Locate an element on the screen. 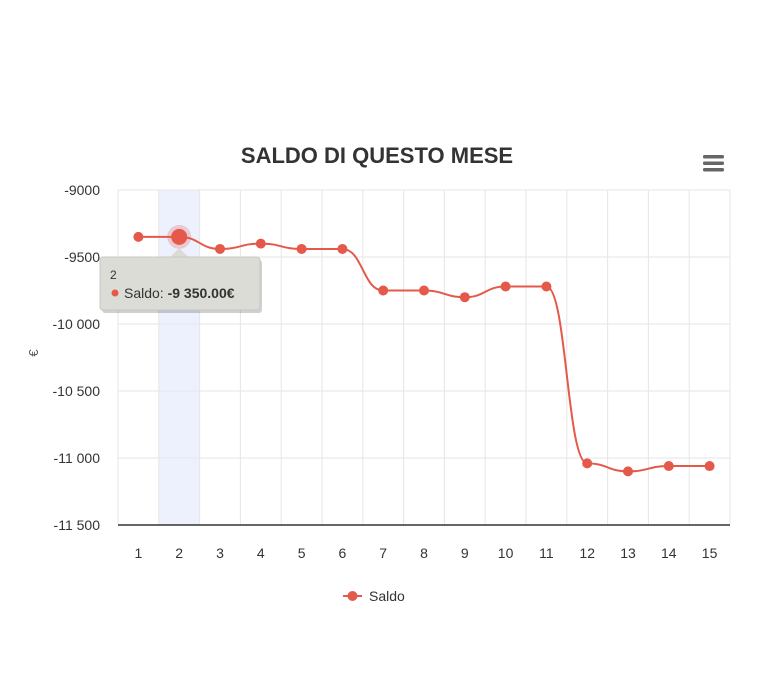  x-tick-label: 4 is located at coordinates (261, 553).